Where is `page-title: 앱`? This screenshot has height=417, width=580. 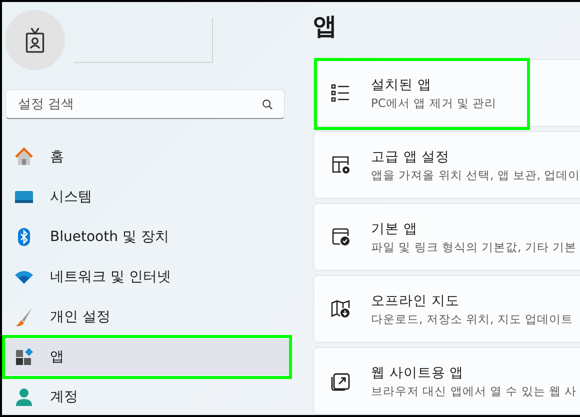 page-title: 앱 is located at coordinates (325, 26).